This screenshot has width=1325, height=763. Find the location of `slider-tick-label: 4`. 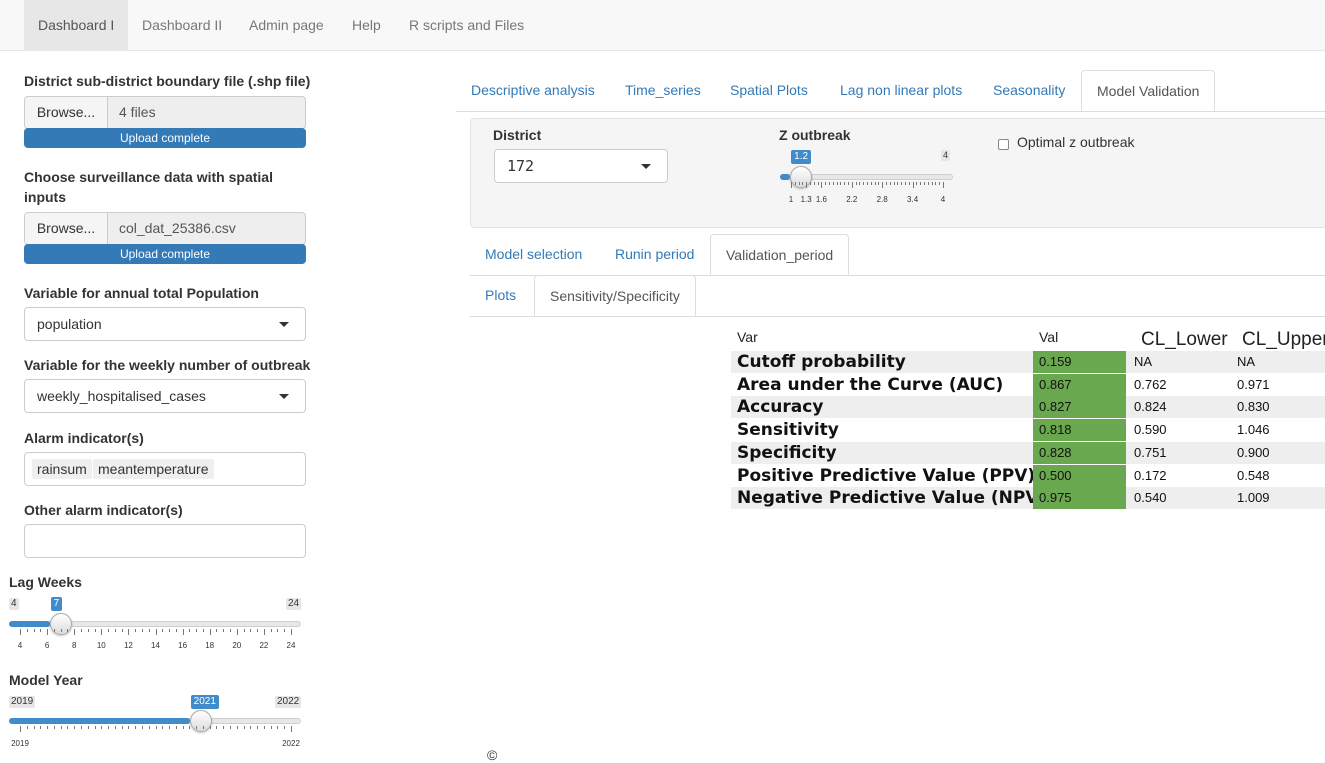

slider-tick-label: 4 is located at coordinates (20, 645).